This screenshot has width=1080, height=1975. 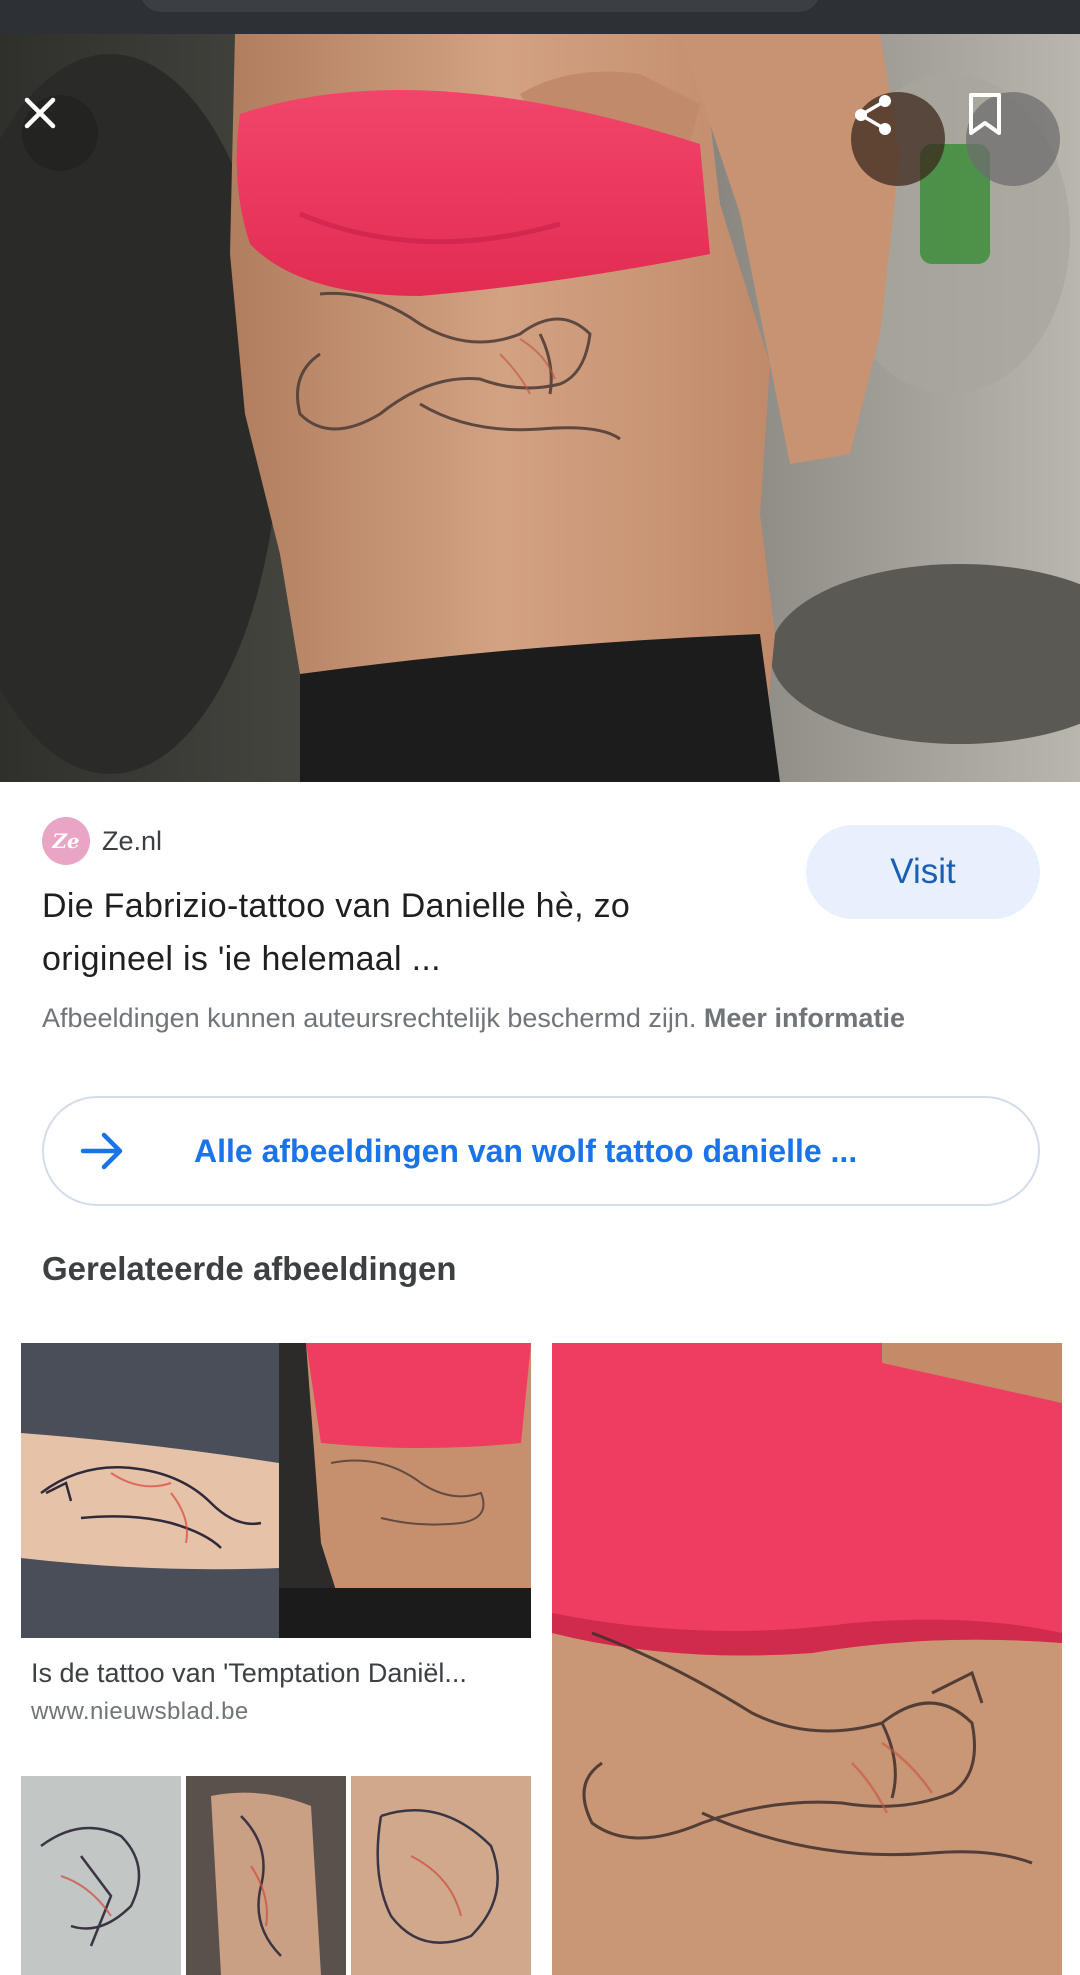 I want to click on share-icon, so click(x=873, y=115).